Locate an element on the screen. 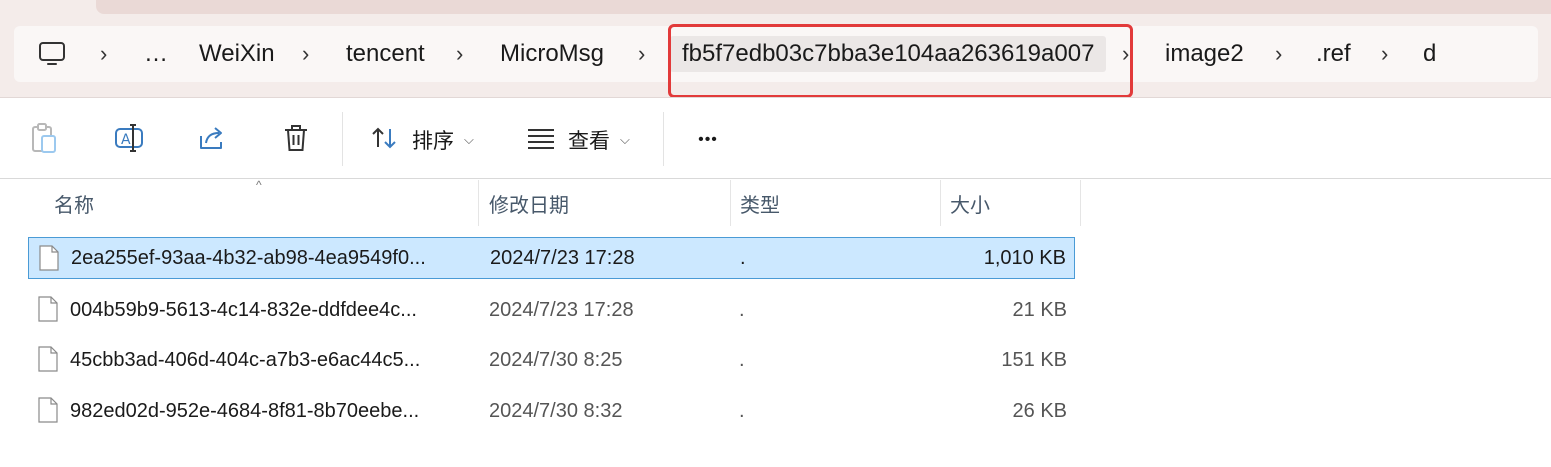 The height and width of the screenshot is (467, 1551). file-size: 151 KB is located at coordinates (1034, 359).